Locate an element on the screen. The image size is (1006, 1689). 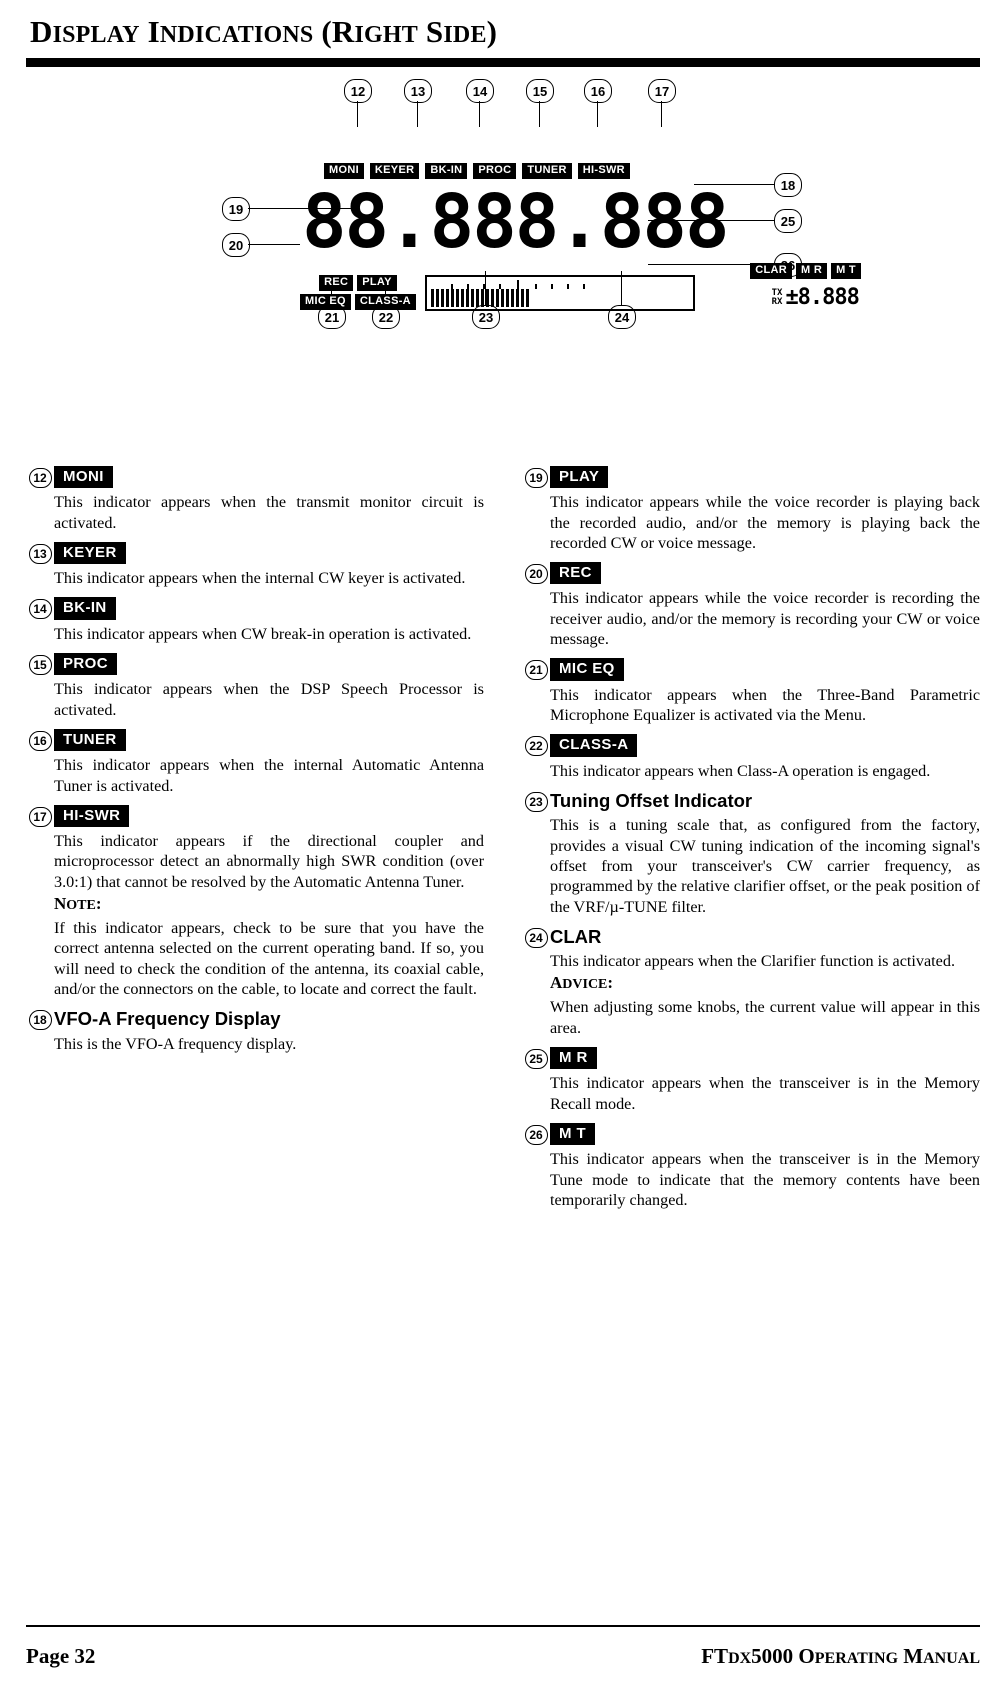
entry-tag-rec: REC is located at coordinates (575, 573).